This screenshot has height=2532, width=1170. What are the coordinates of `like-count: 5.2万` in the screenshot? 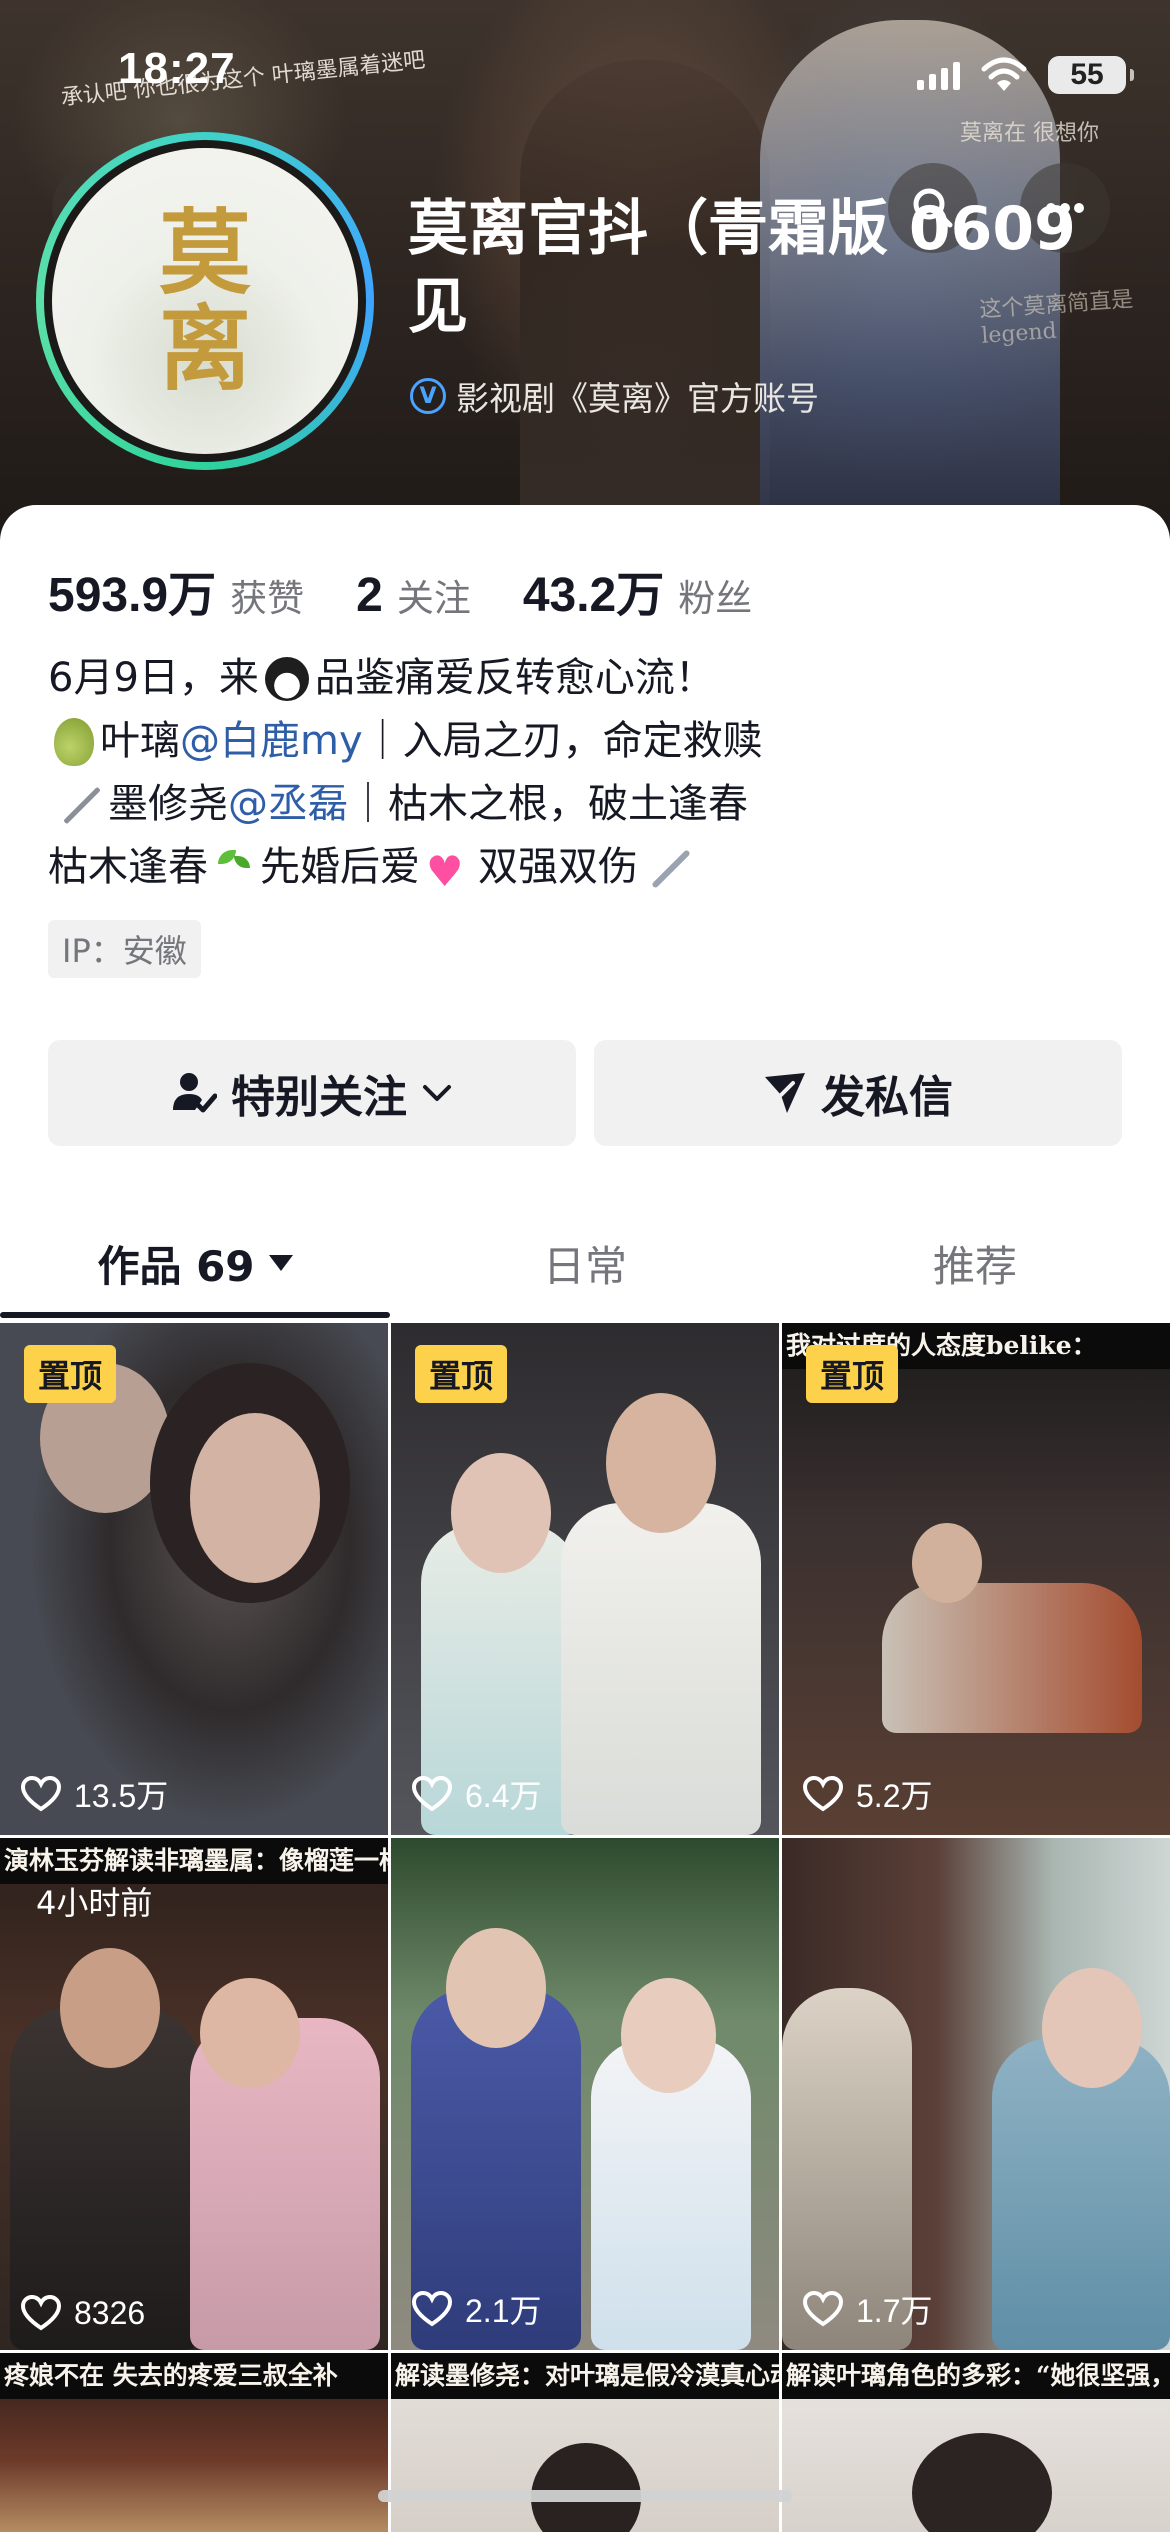 It's located at (867, 1794).